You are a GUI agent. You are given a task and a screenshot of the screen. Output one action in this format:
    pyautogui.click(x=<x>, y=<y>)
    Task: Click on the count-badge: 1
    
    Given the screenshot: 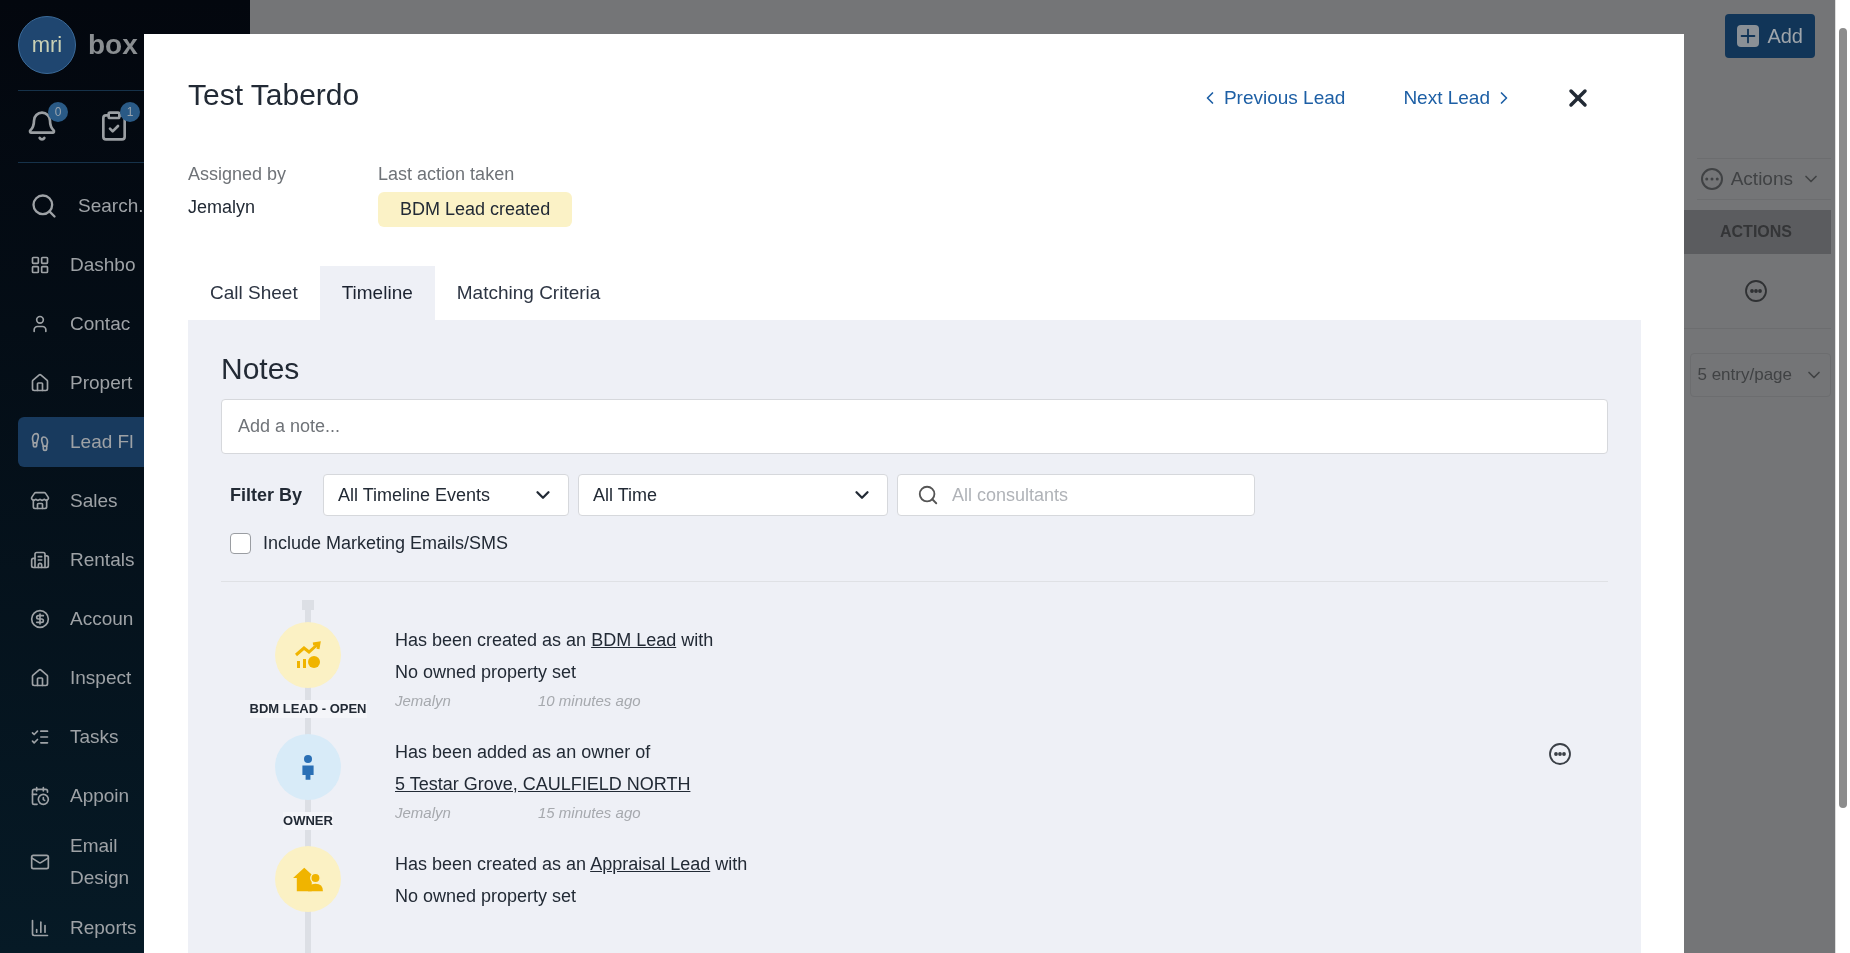 What is the action you would take?
    pyautogui.click(x=130, y=112)
    